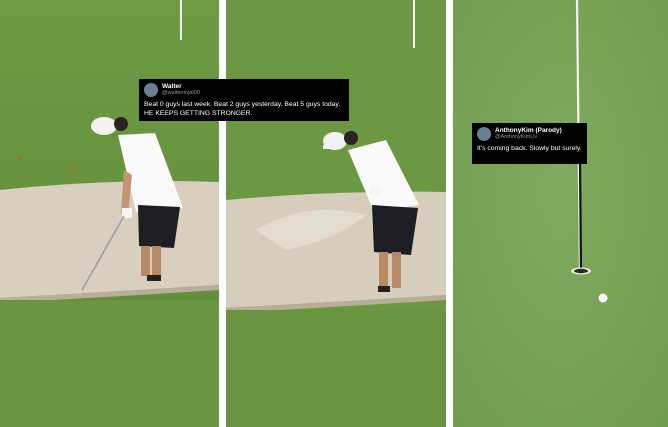 The height and width of the screenshot is (427, 668). I want to click on tweet-handle: @AnthonyKimLiv, so click(516, 136).